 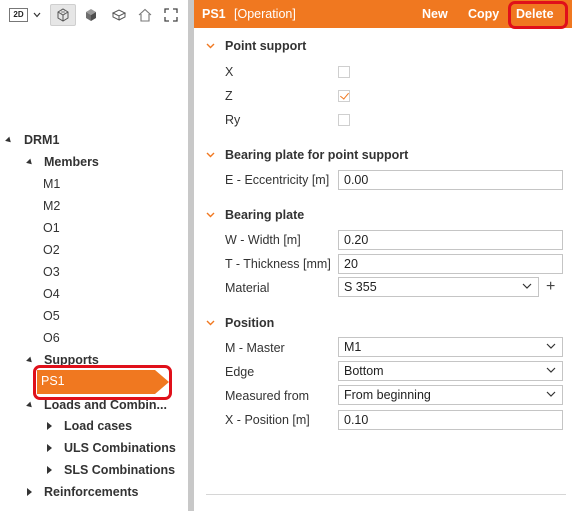 I want to click on measured-from-select: From beginning, so click(x=450, y=395).